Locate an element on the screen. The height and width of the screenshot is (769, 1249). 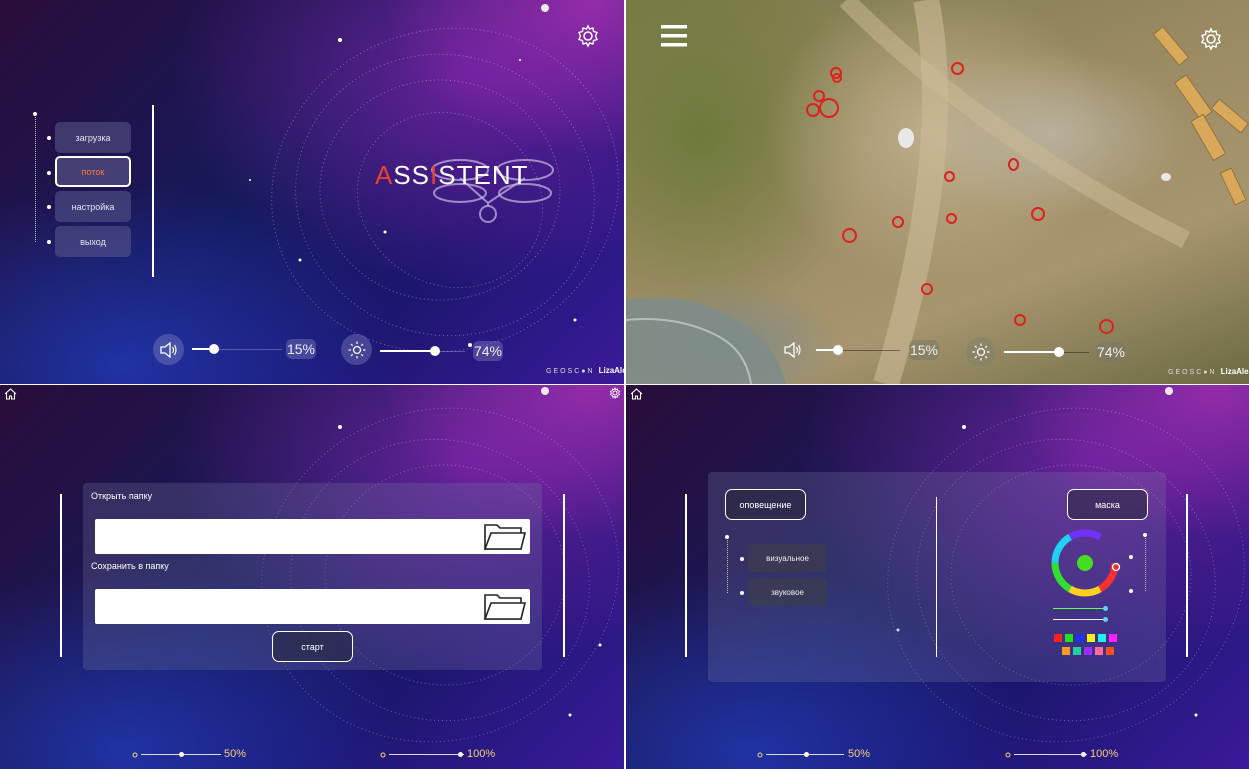
color-wheel-picker is located at coordinates (1085, 563).